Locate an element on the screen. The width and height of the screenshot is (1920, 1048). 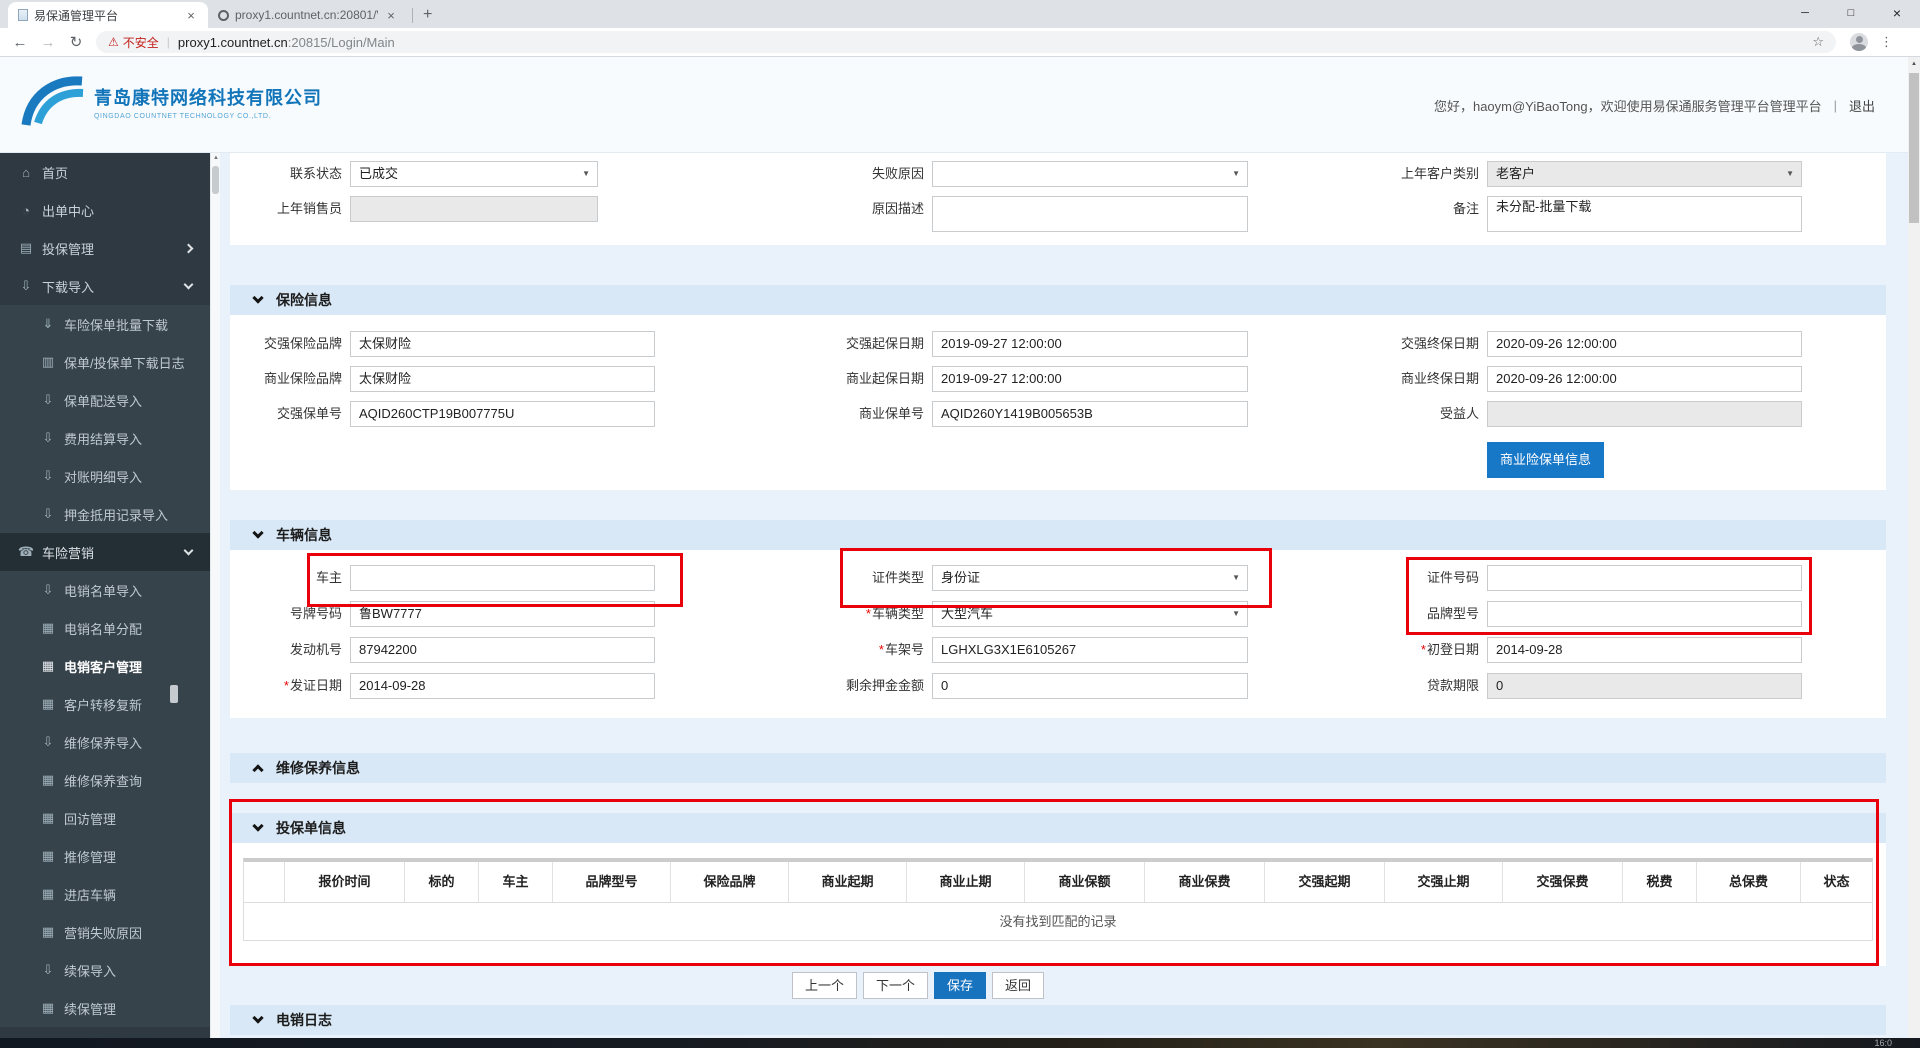
sidebar-item-marketing-fail-reason: ▦ 营销失败原因 is located at coordinates (105, 932).